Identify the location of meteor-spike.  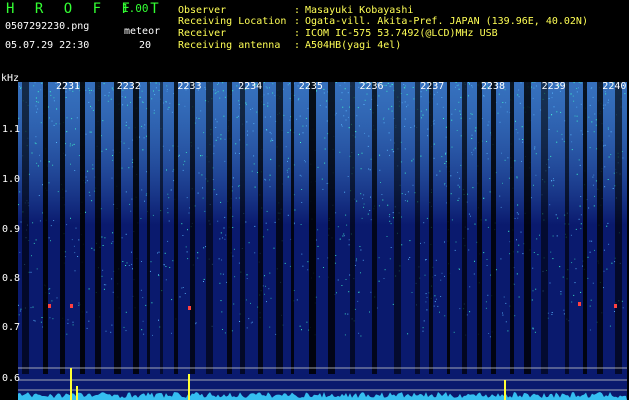
(71, 384).